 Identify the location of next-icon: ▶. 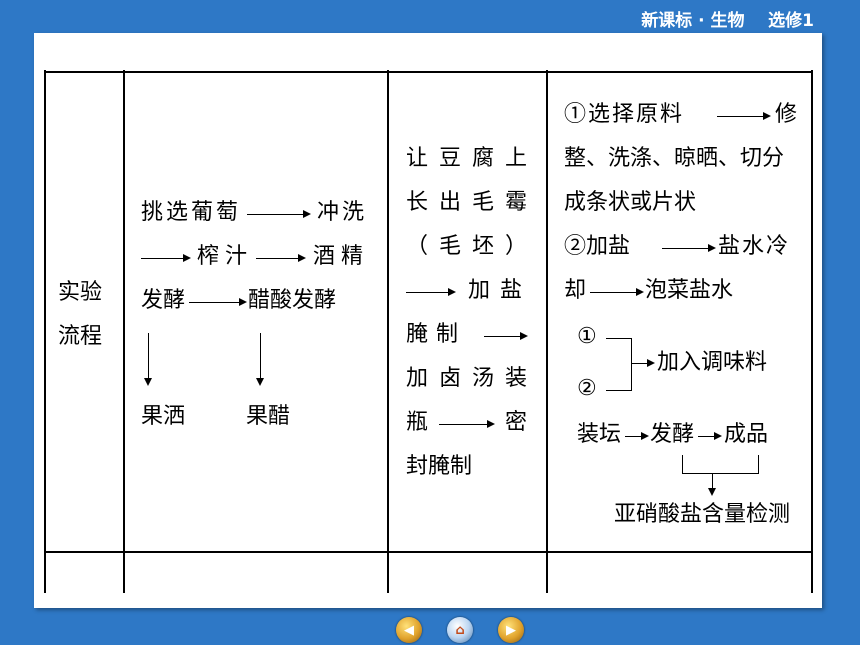
(511, 630).